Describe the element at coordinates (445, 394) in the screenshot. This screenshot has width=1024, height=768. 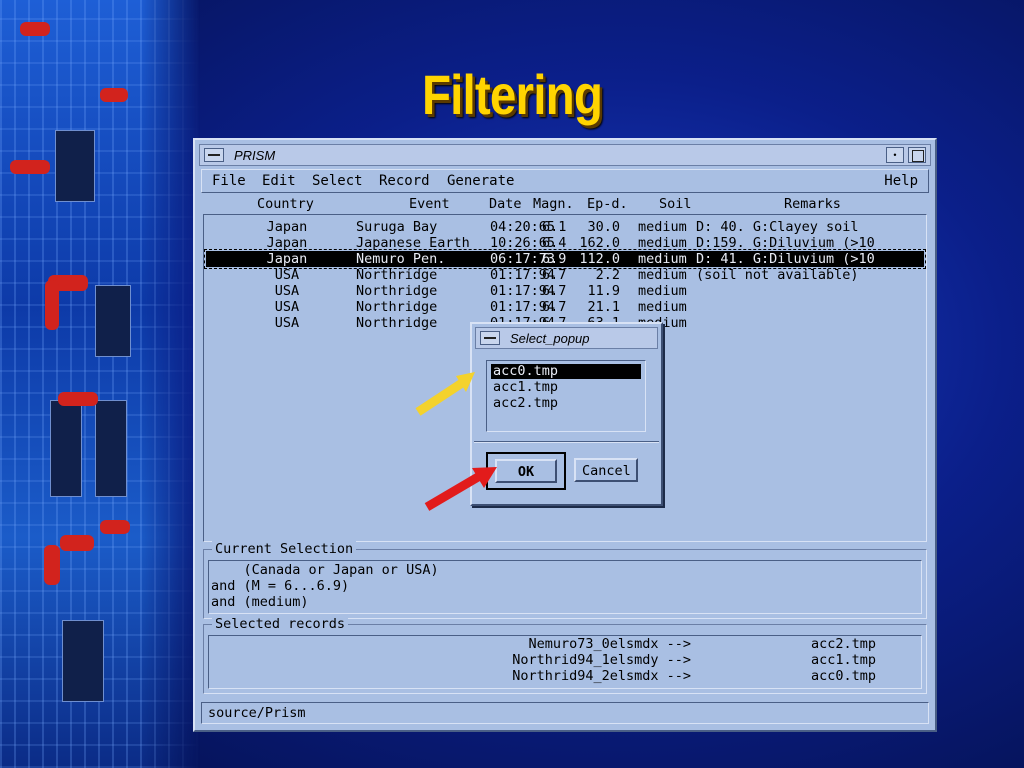
I see `yellow-arrow` at that location.